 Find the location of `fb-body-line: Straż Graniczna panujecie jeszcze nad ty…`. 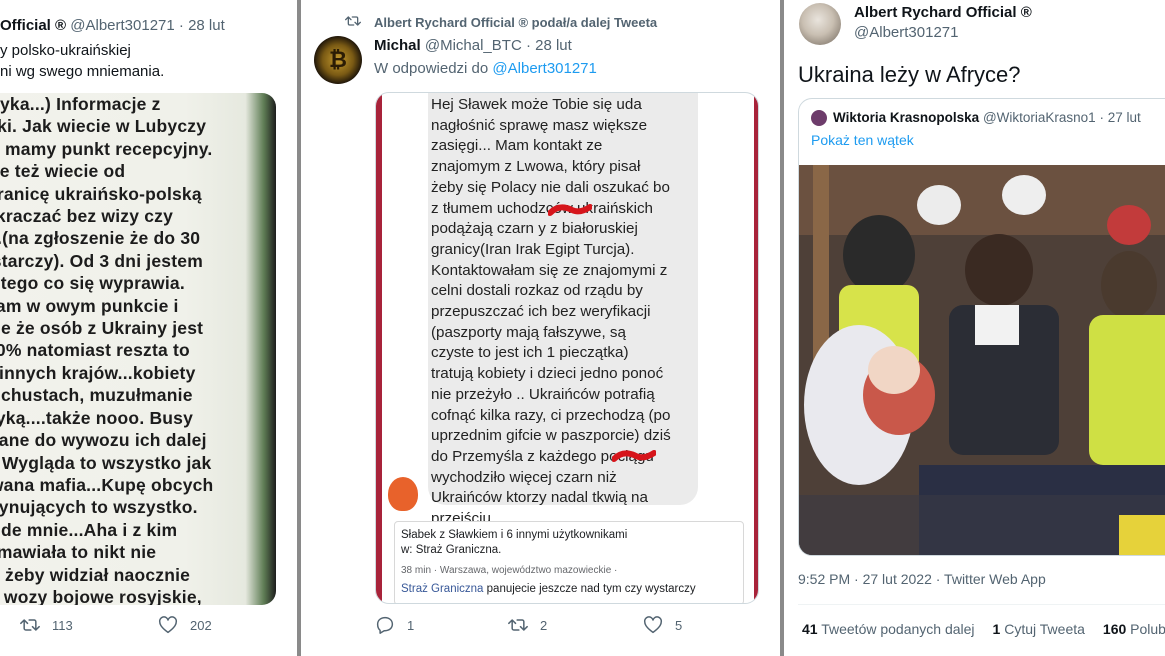

fb-body-line: Straż Graniczna panujecie jeszcze nad ty… is located at coordinates (548, 589).